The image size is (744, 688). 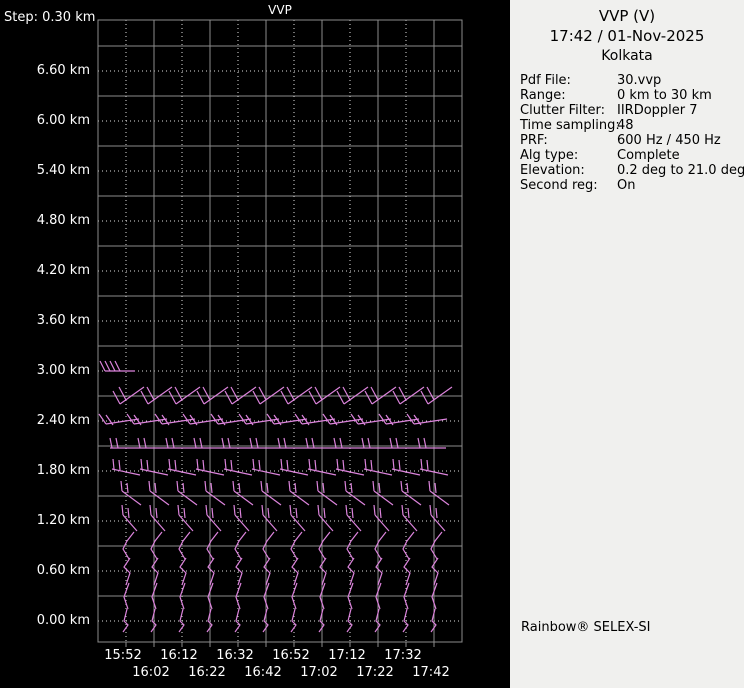 What do you see at coordinates (263, 672) in the screenshot?
I see `x-axis-label: 16:42` at bounding box center [263, 672].